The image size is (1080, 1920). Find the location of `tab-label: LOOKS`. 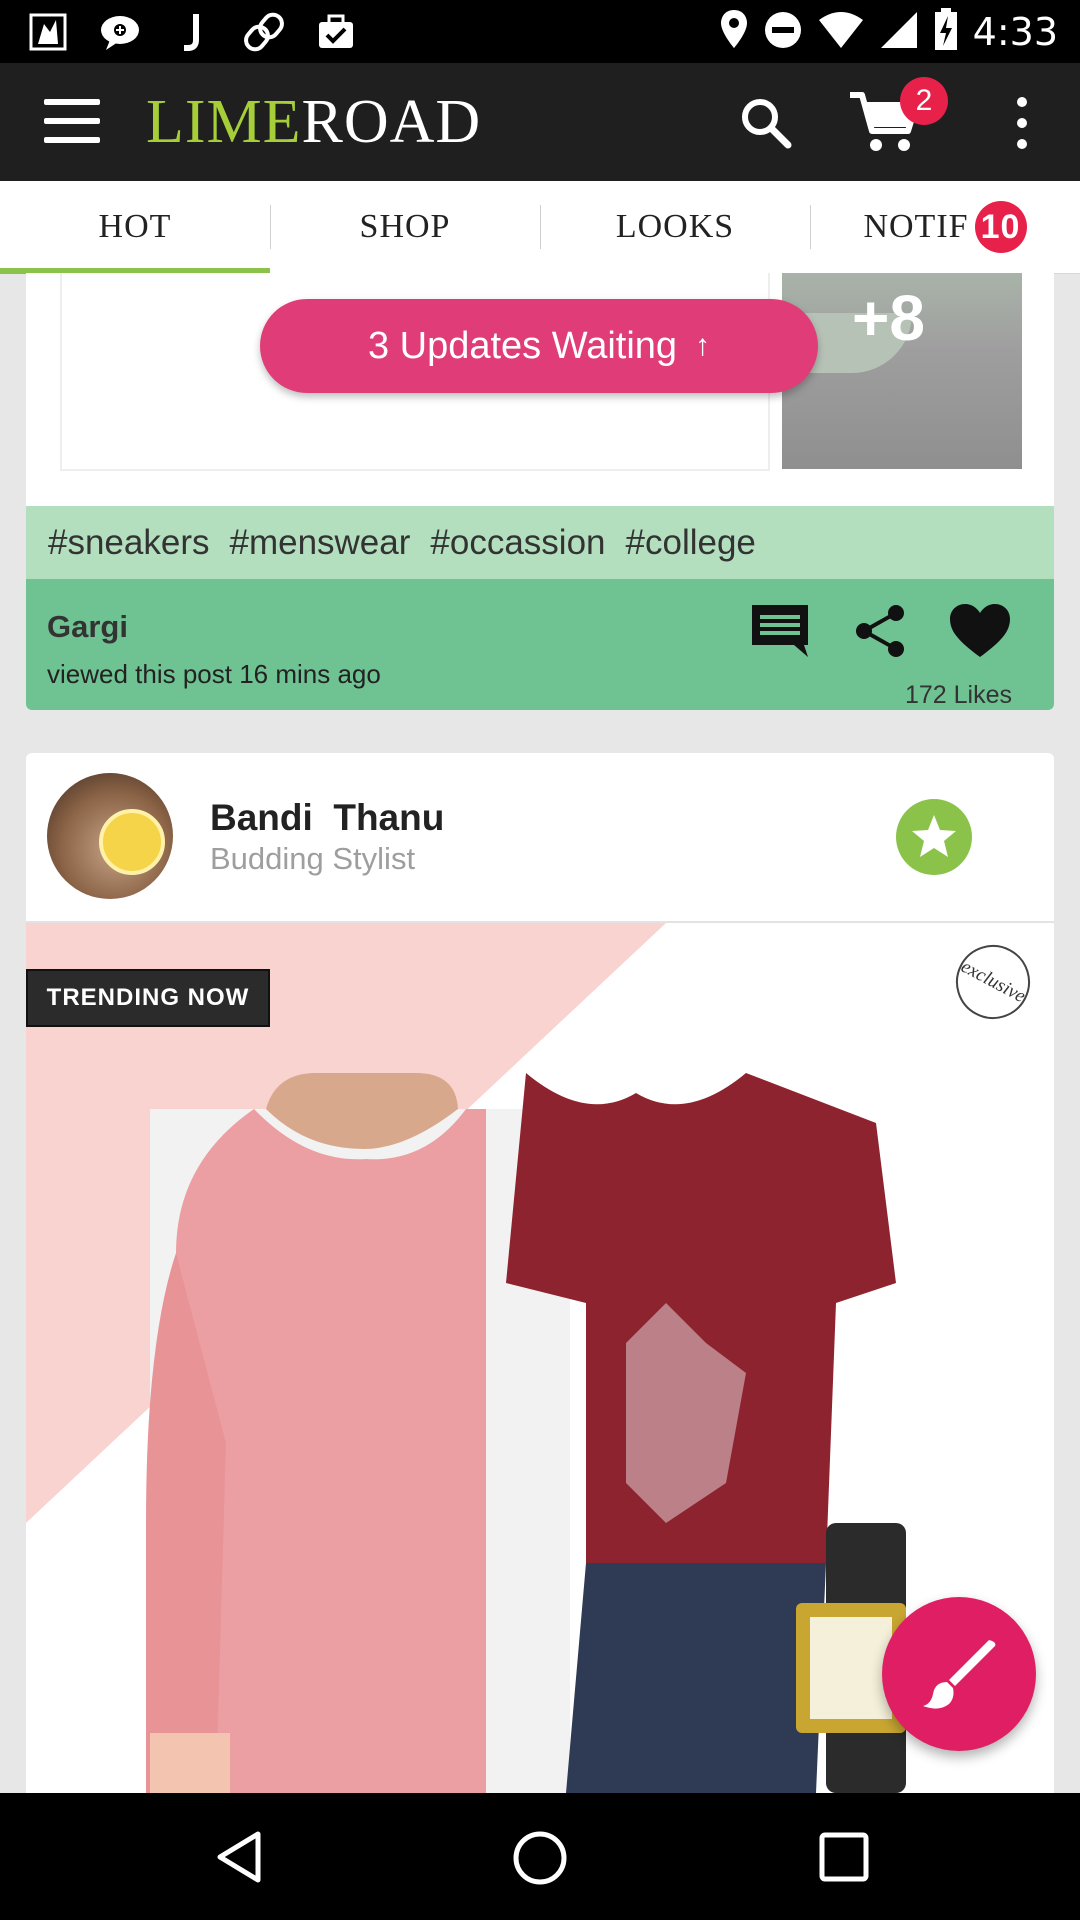

tab-label: LOOKS is located at coordinates (675, 226).